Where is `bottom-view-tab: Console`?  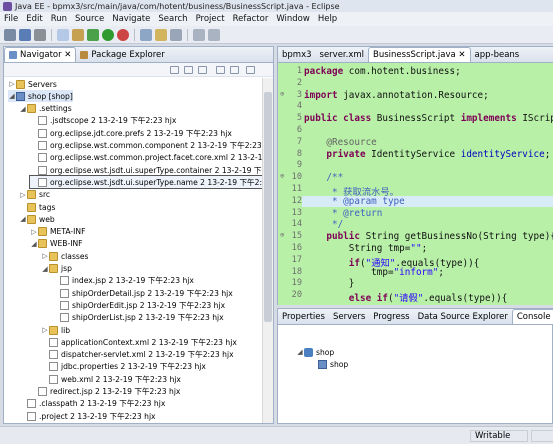
bottom-view-tab: Console is located at coordinates (532, 316).